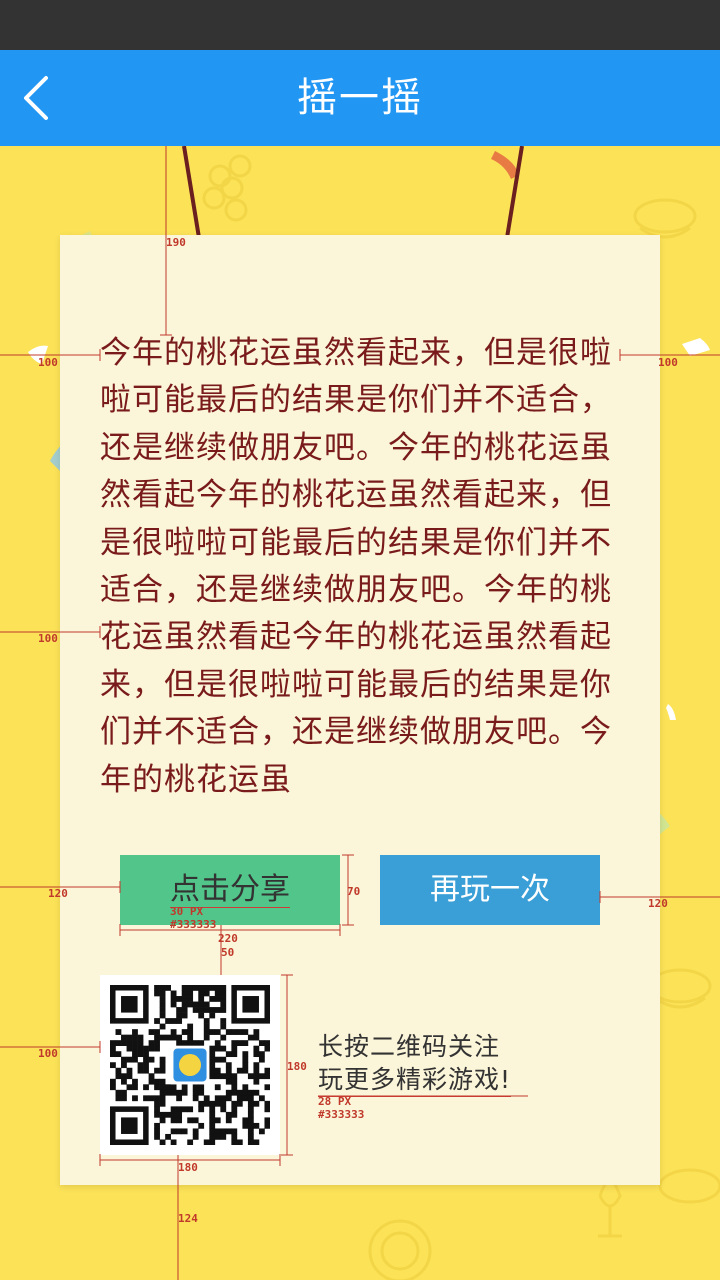 This screenshot has width=720, height=1280. I want to click on nav-bar: 摇一摇, so click(360, 98).